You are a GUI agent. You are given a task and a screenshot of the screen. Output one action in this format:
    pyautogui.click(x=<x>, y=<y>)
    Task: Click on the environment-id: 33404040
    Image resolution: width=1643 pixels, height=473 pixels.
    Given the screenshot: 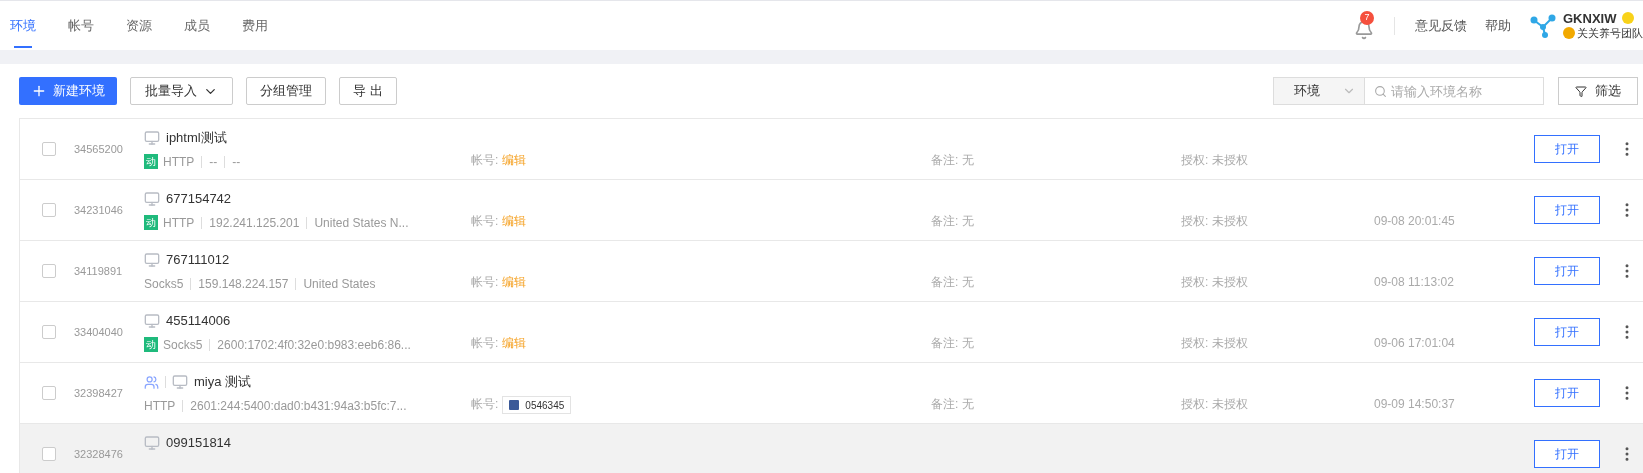 What is the action you would take?
    pyautogui.click(x=99, y=332)
    